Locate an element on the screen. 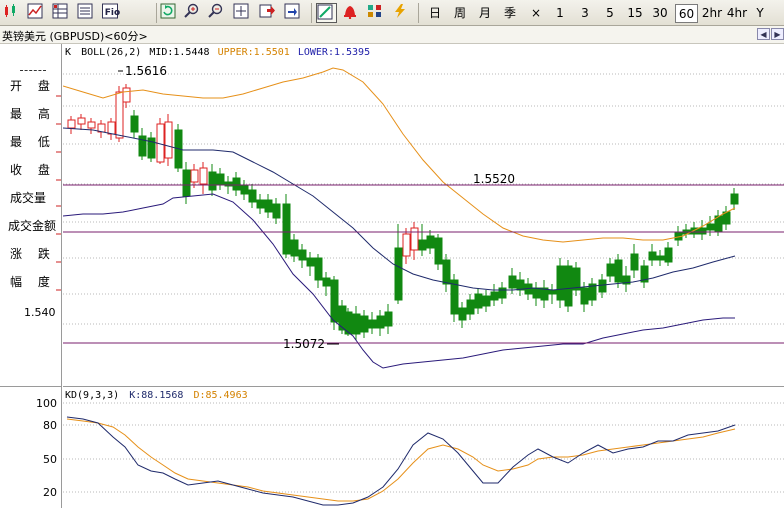 This screenshot has height=508, width=784. candlestick-chart-icon is located at coordinates (12, 13).